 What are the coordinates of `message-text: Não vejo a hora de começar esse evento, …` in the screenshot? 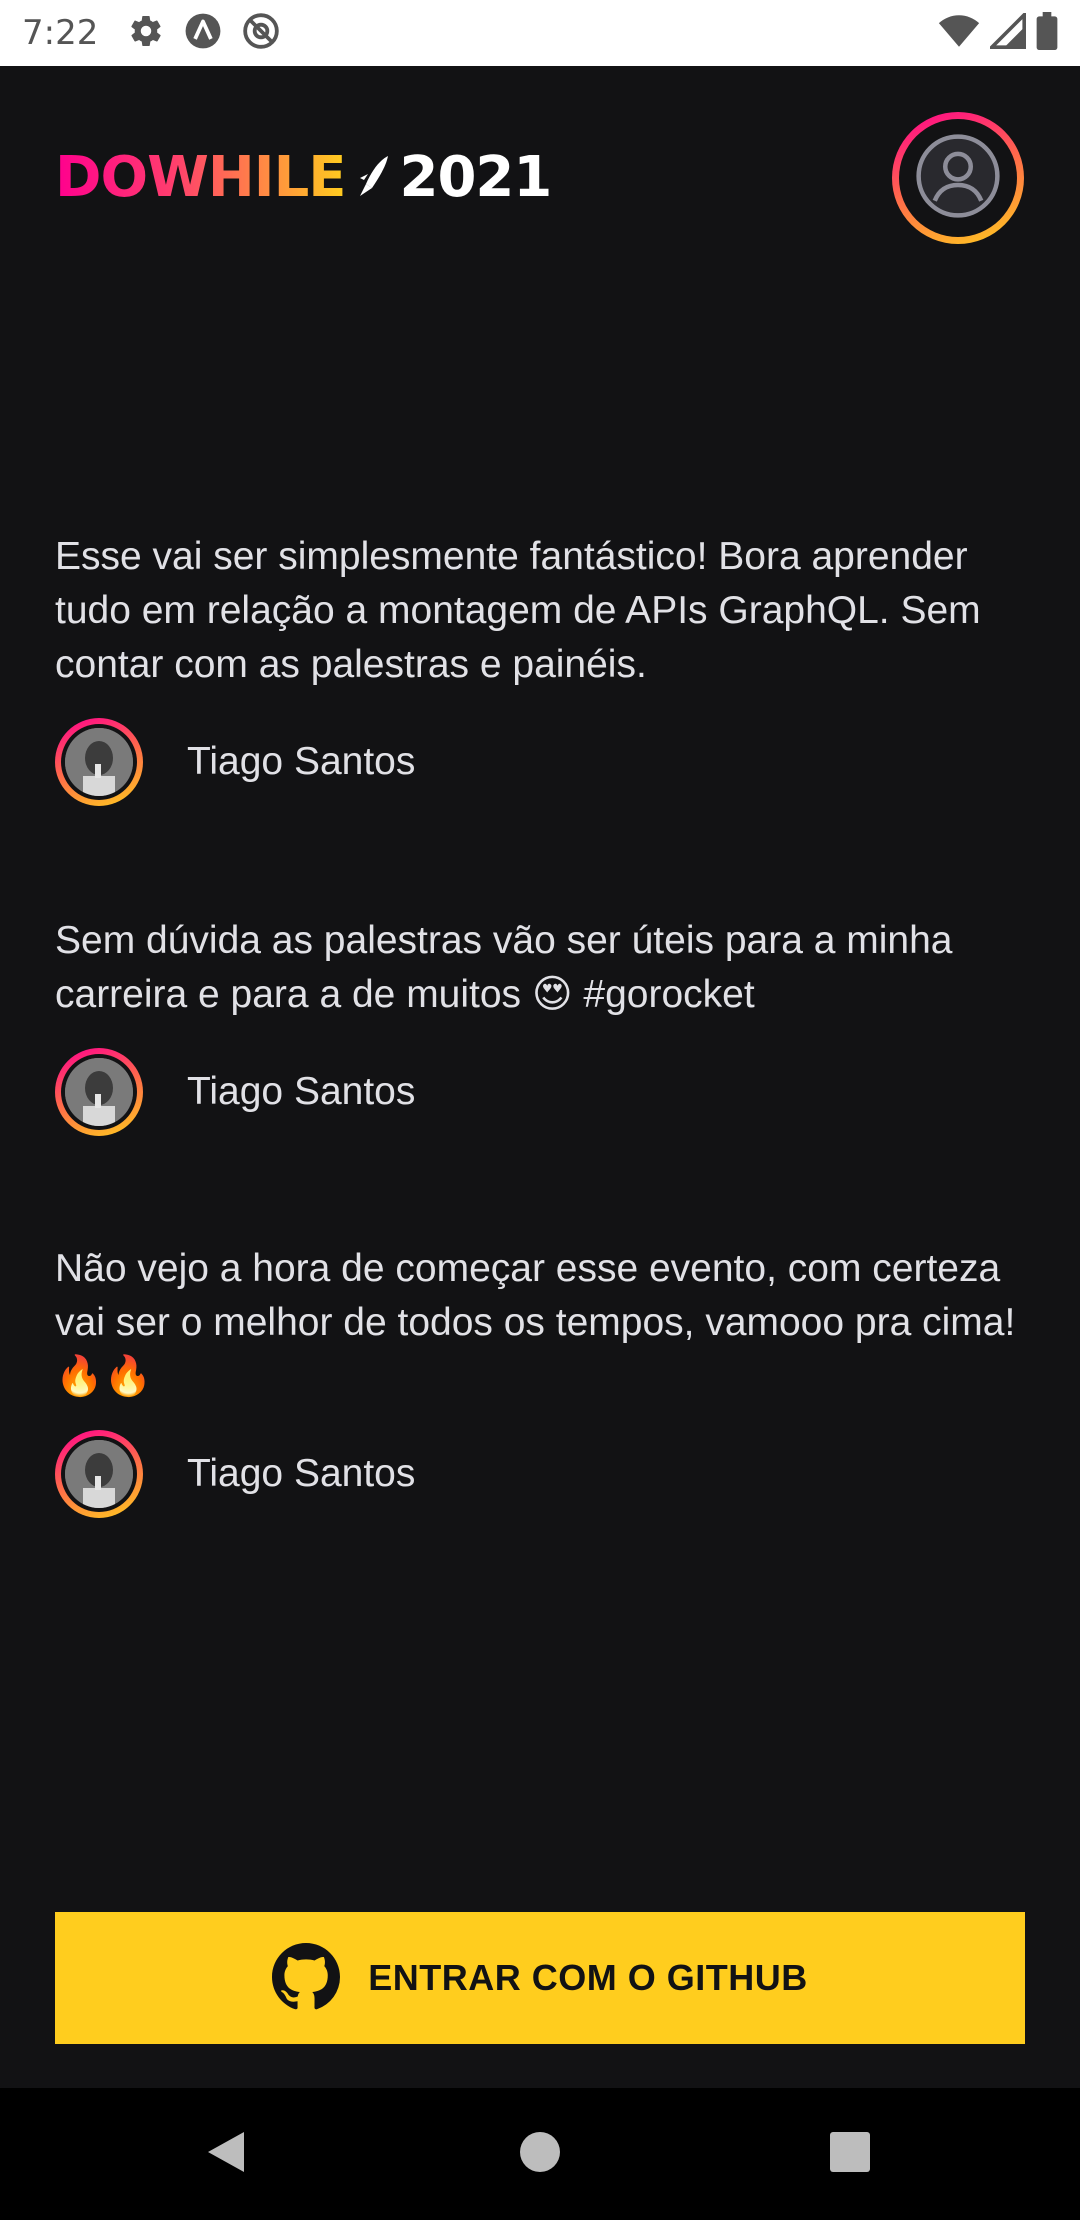 It's located at (535, 1322).